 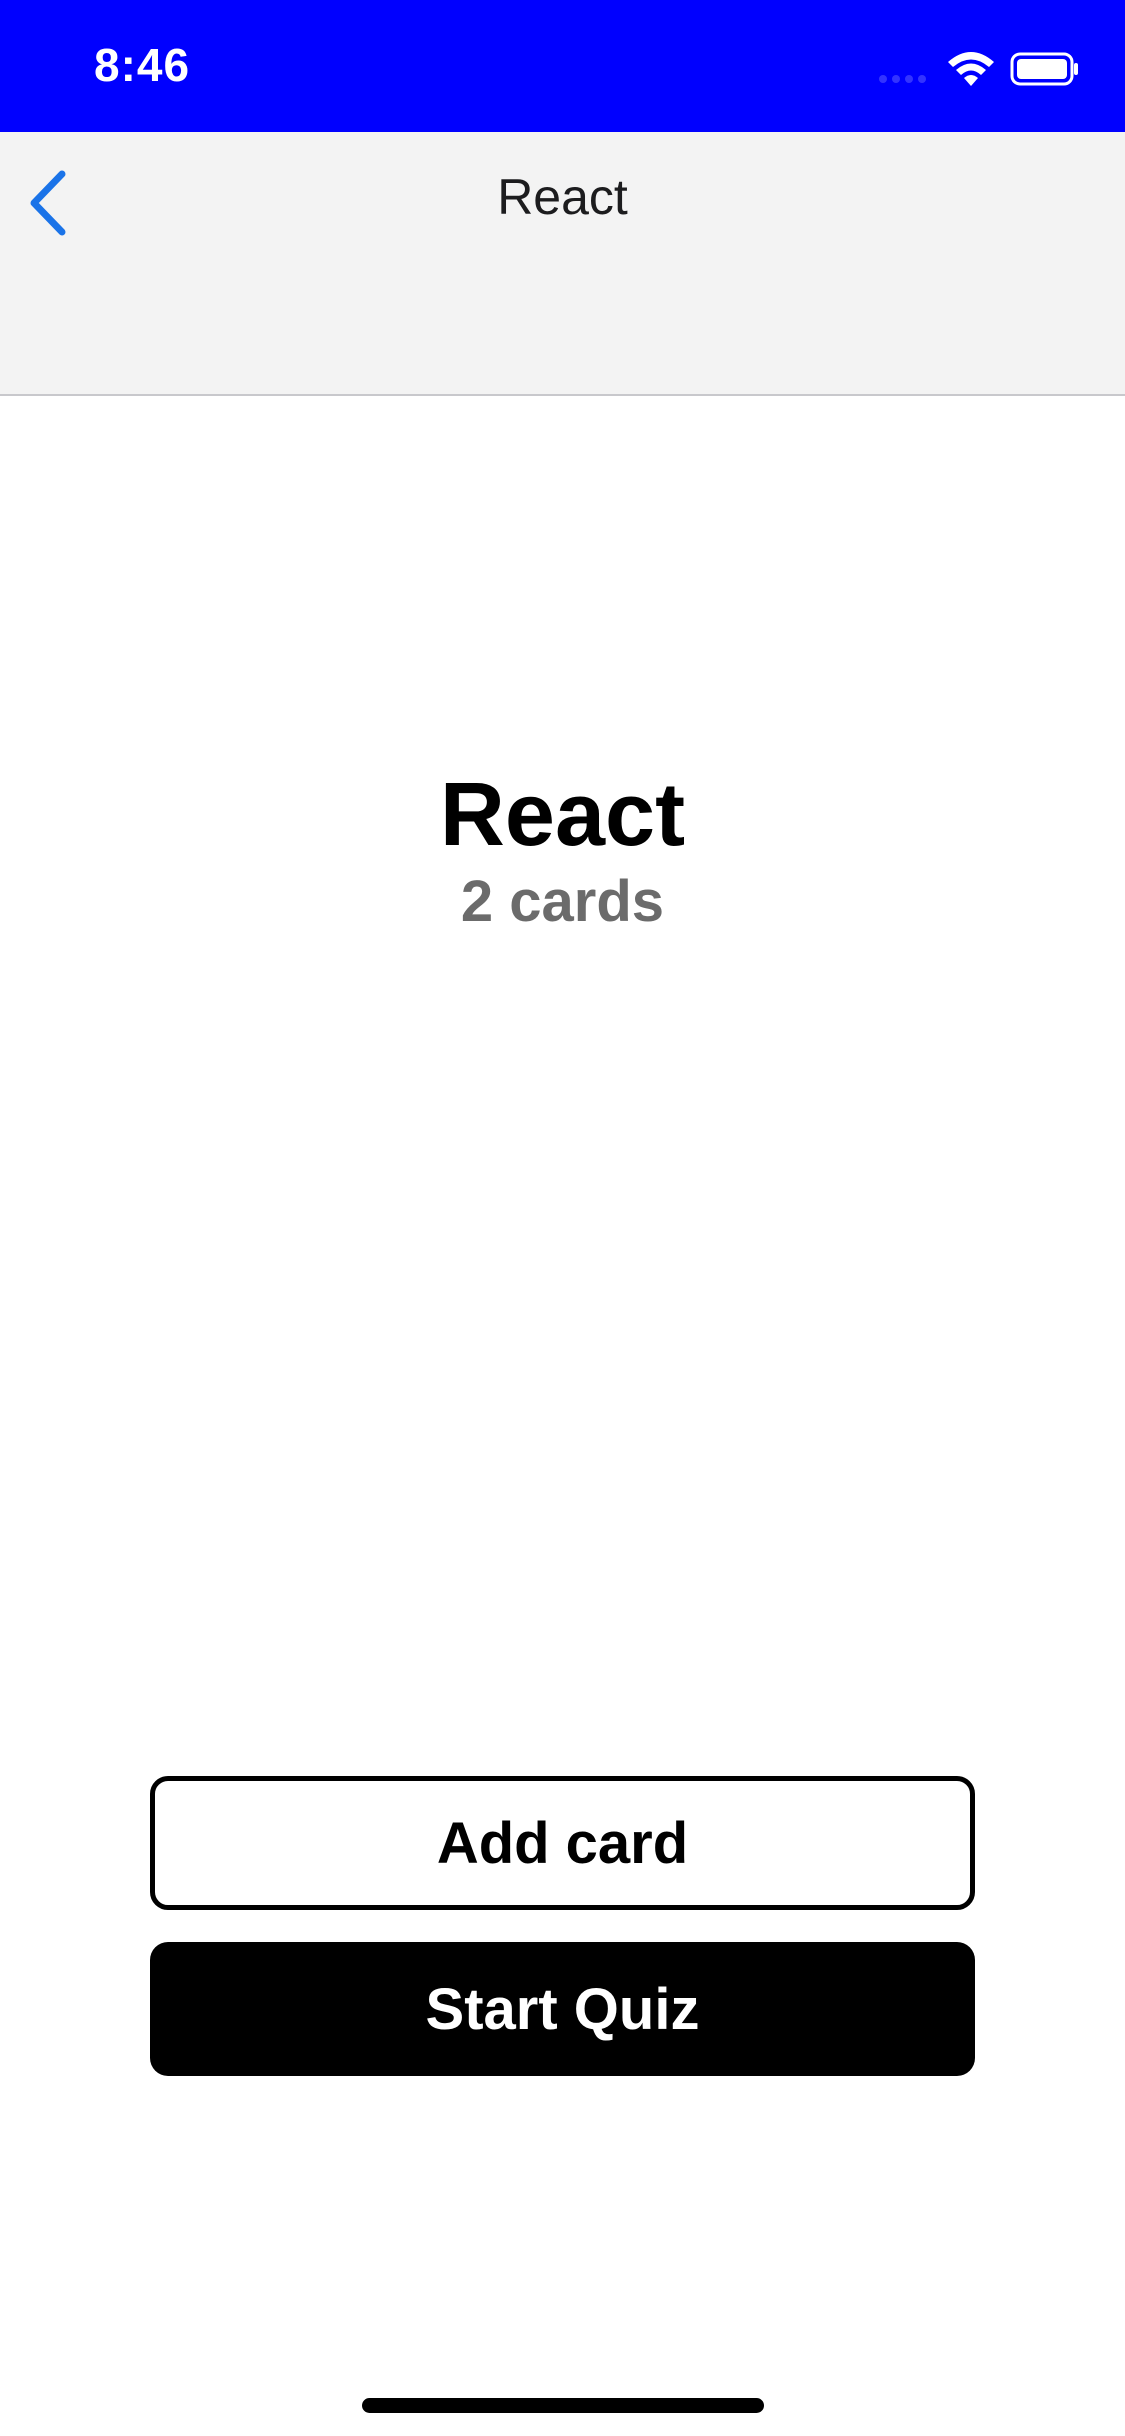 What do you see at coordinates (142, 65) in the screenshot?
I see `status-time: 8:46` at bounding box center [142, 65].